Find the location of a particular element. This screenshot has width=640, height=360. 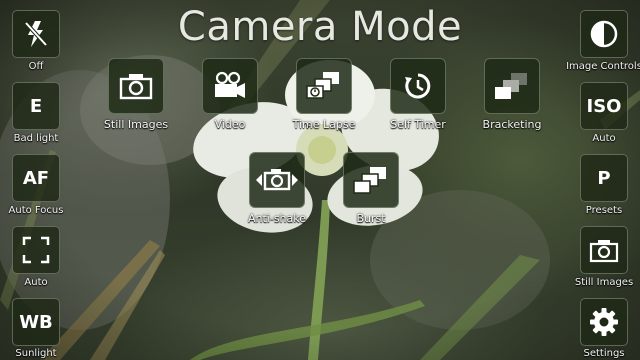

time-lapse-icon is located at coordinates (322, 85).